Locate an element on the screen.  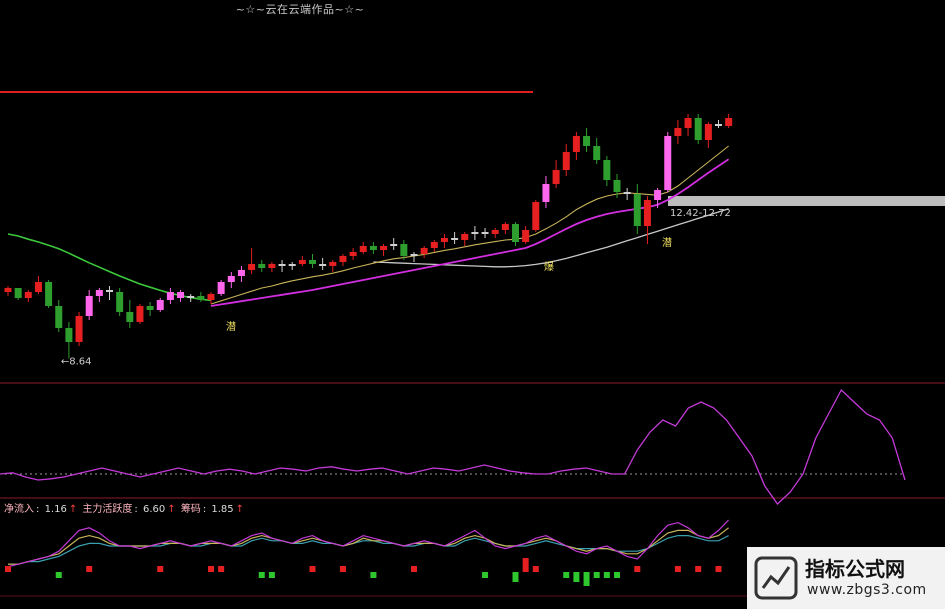
indicator-legend: 净流入: 1.16 ↑ 主力活跃度: 6.60 ↑ 筹码: 1.85 ↑ is located at coordinates (124, 509).